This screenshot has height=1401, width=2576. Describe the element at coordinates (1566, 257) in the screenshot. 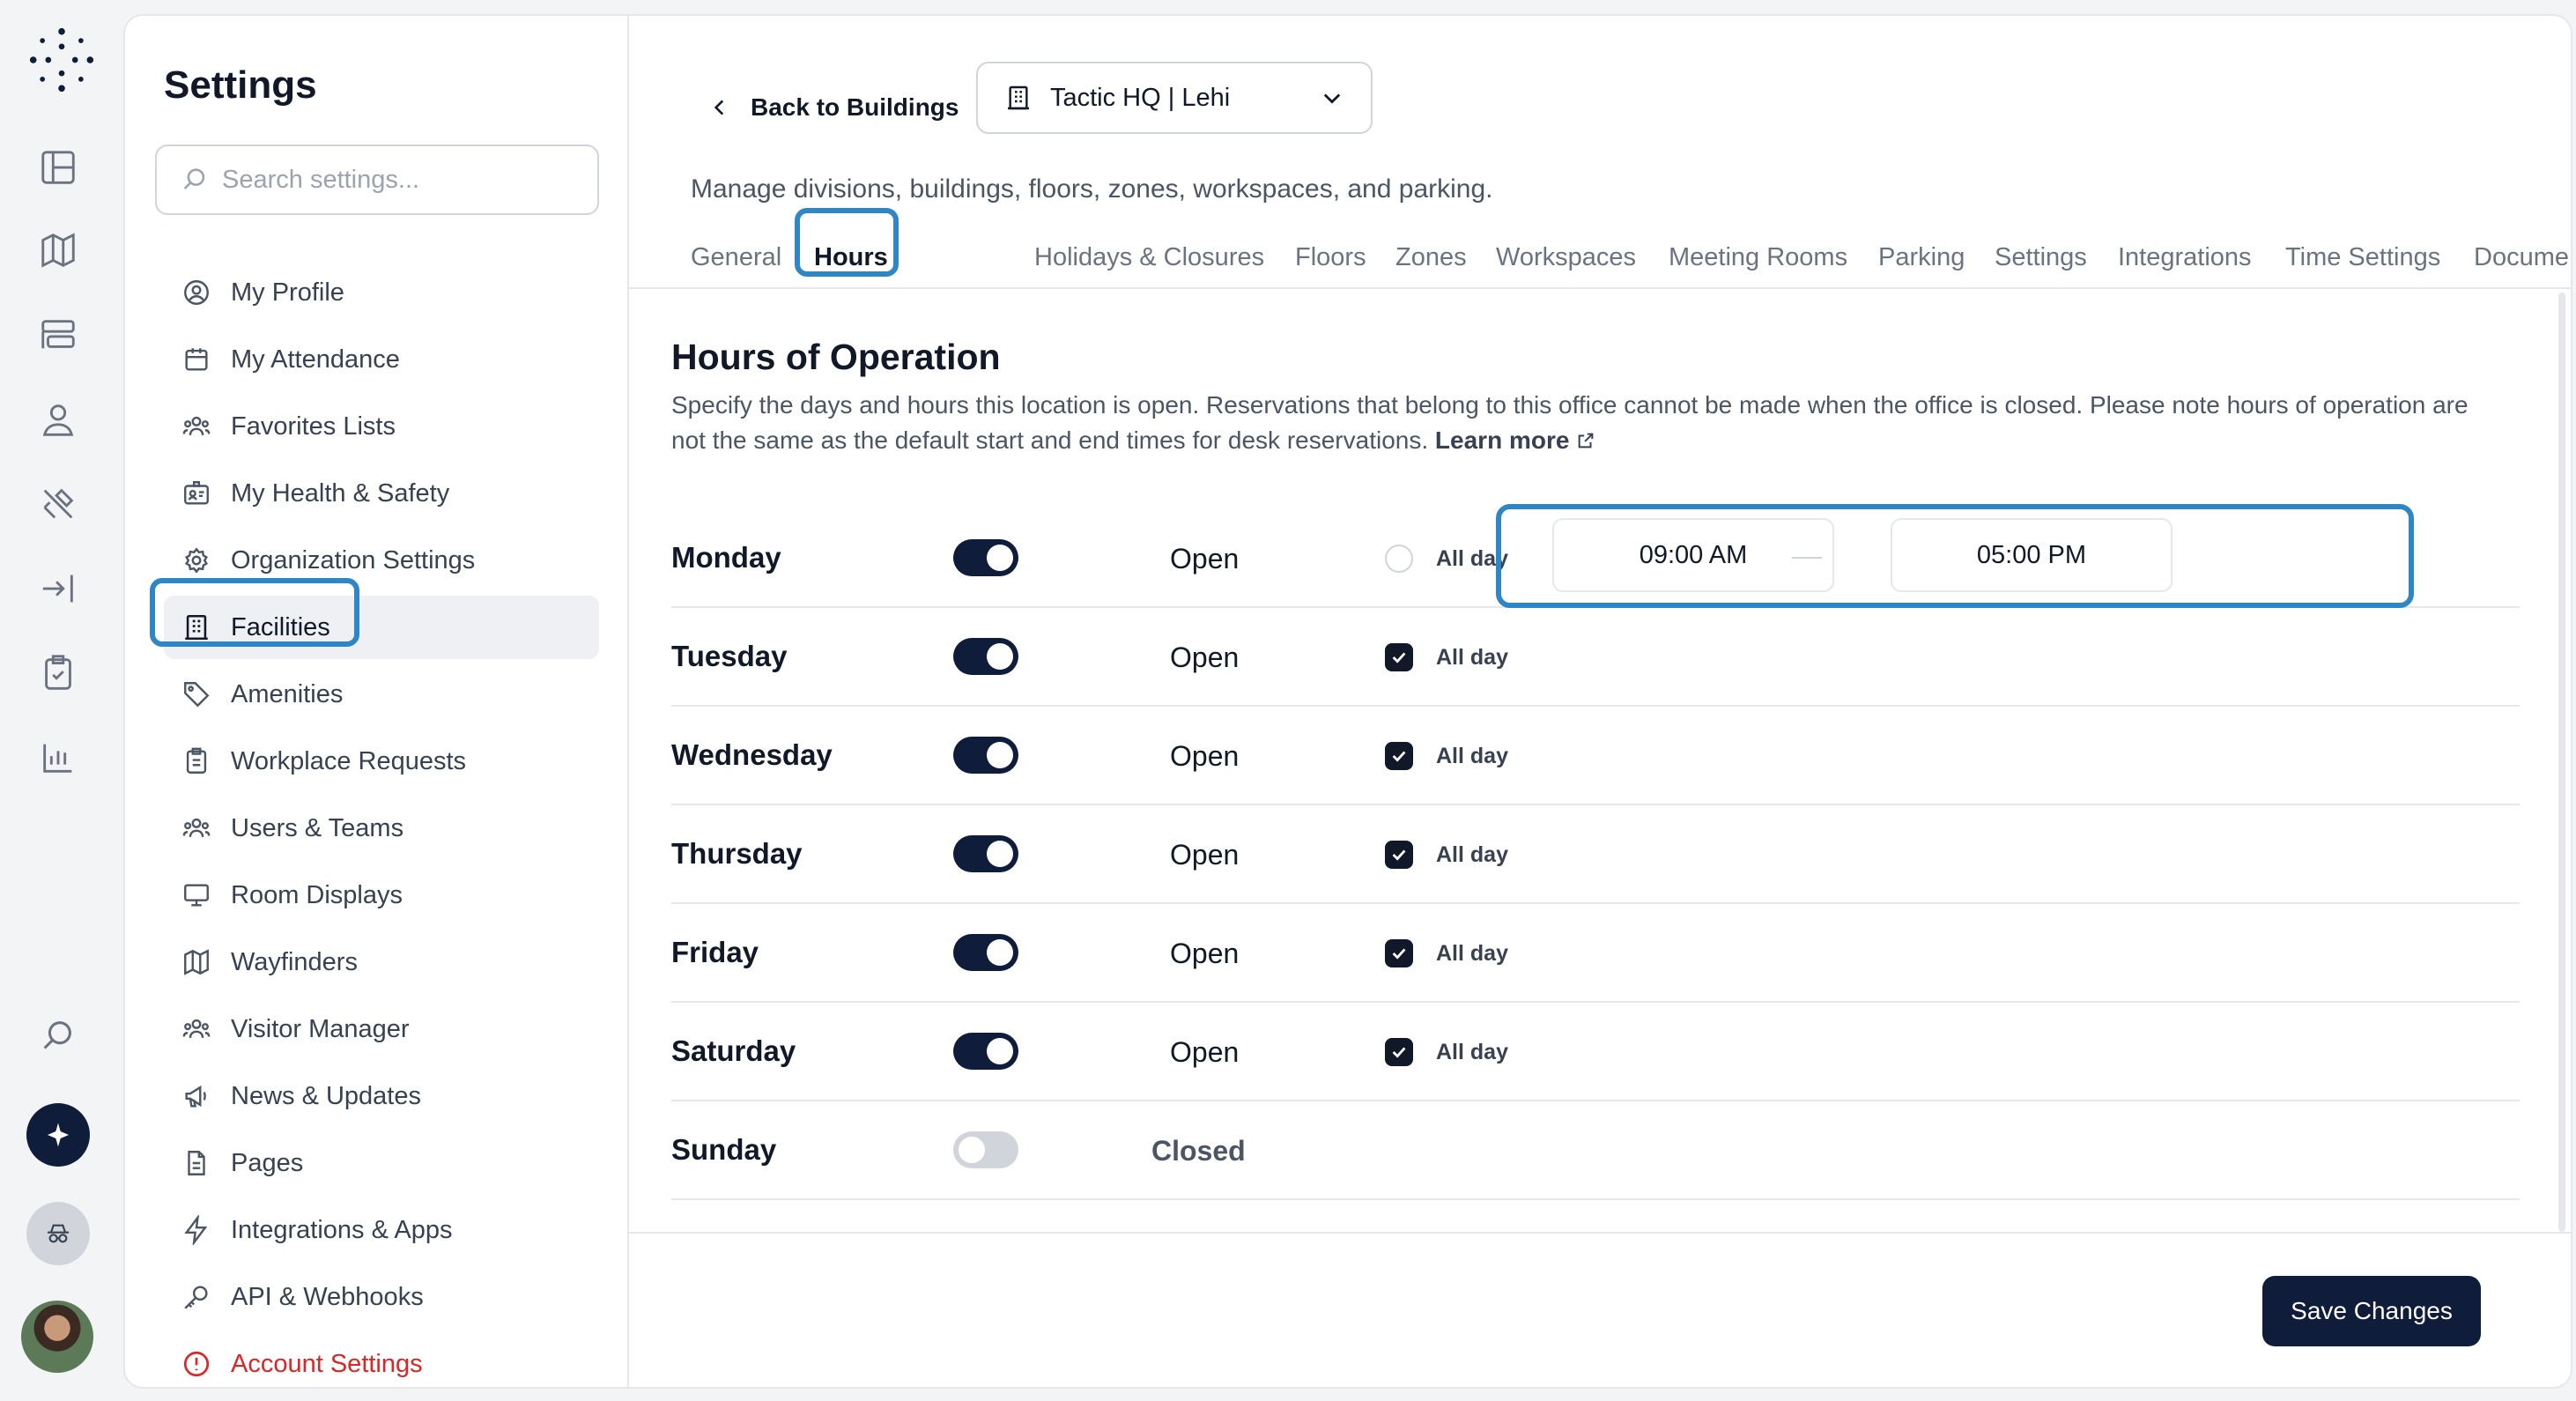

I see `tab-workspaces: Workspaces` at that location.